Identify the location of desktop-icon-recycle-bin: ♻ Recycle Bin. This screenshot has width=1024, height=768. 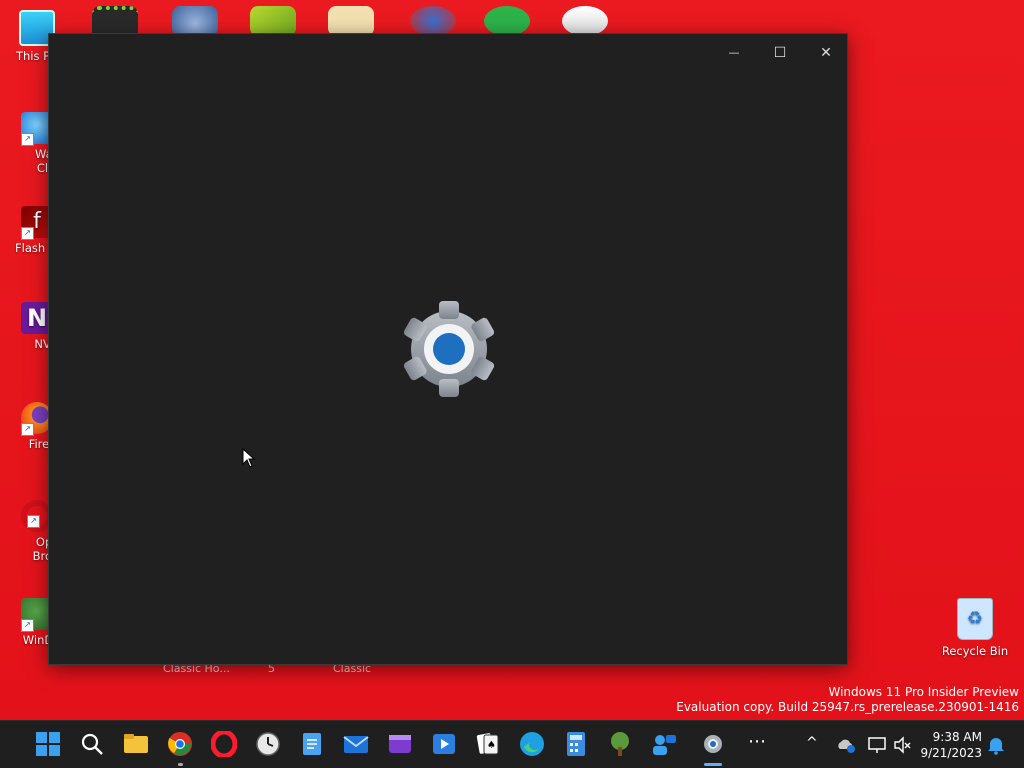
(975, 628).